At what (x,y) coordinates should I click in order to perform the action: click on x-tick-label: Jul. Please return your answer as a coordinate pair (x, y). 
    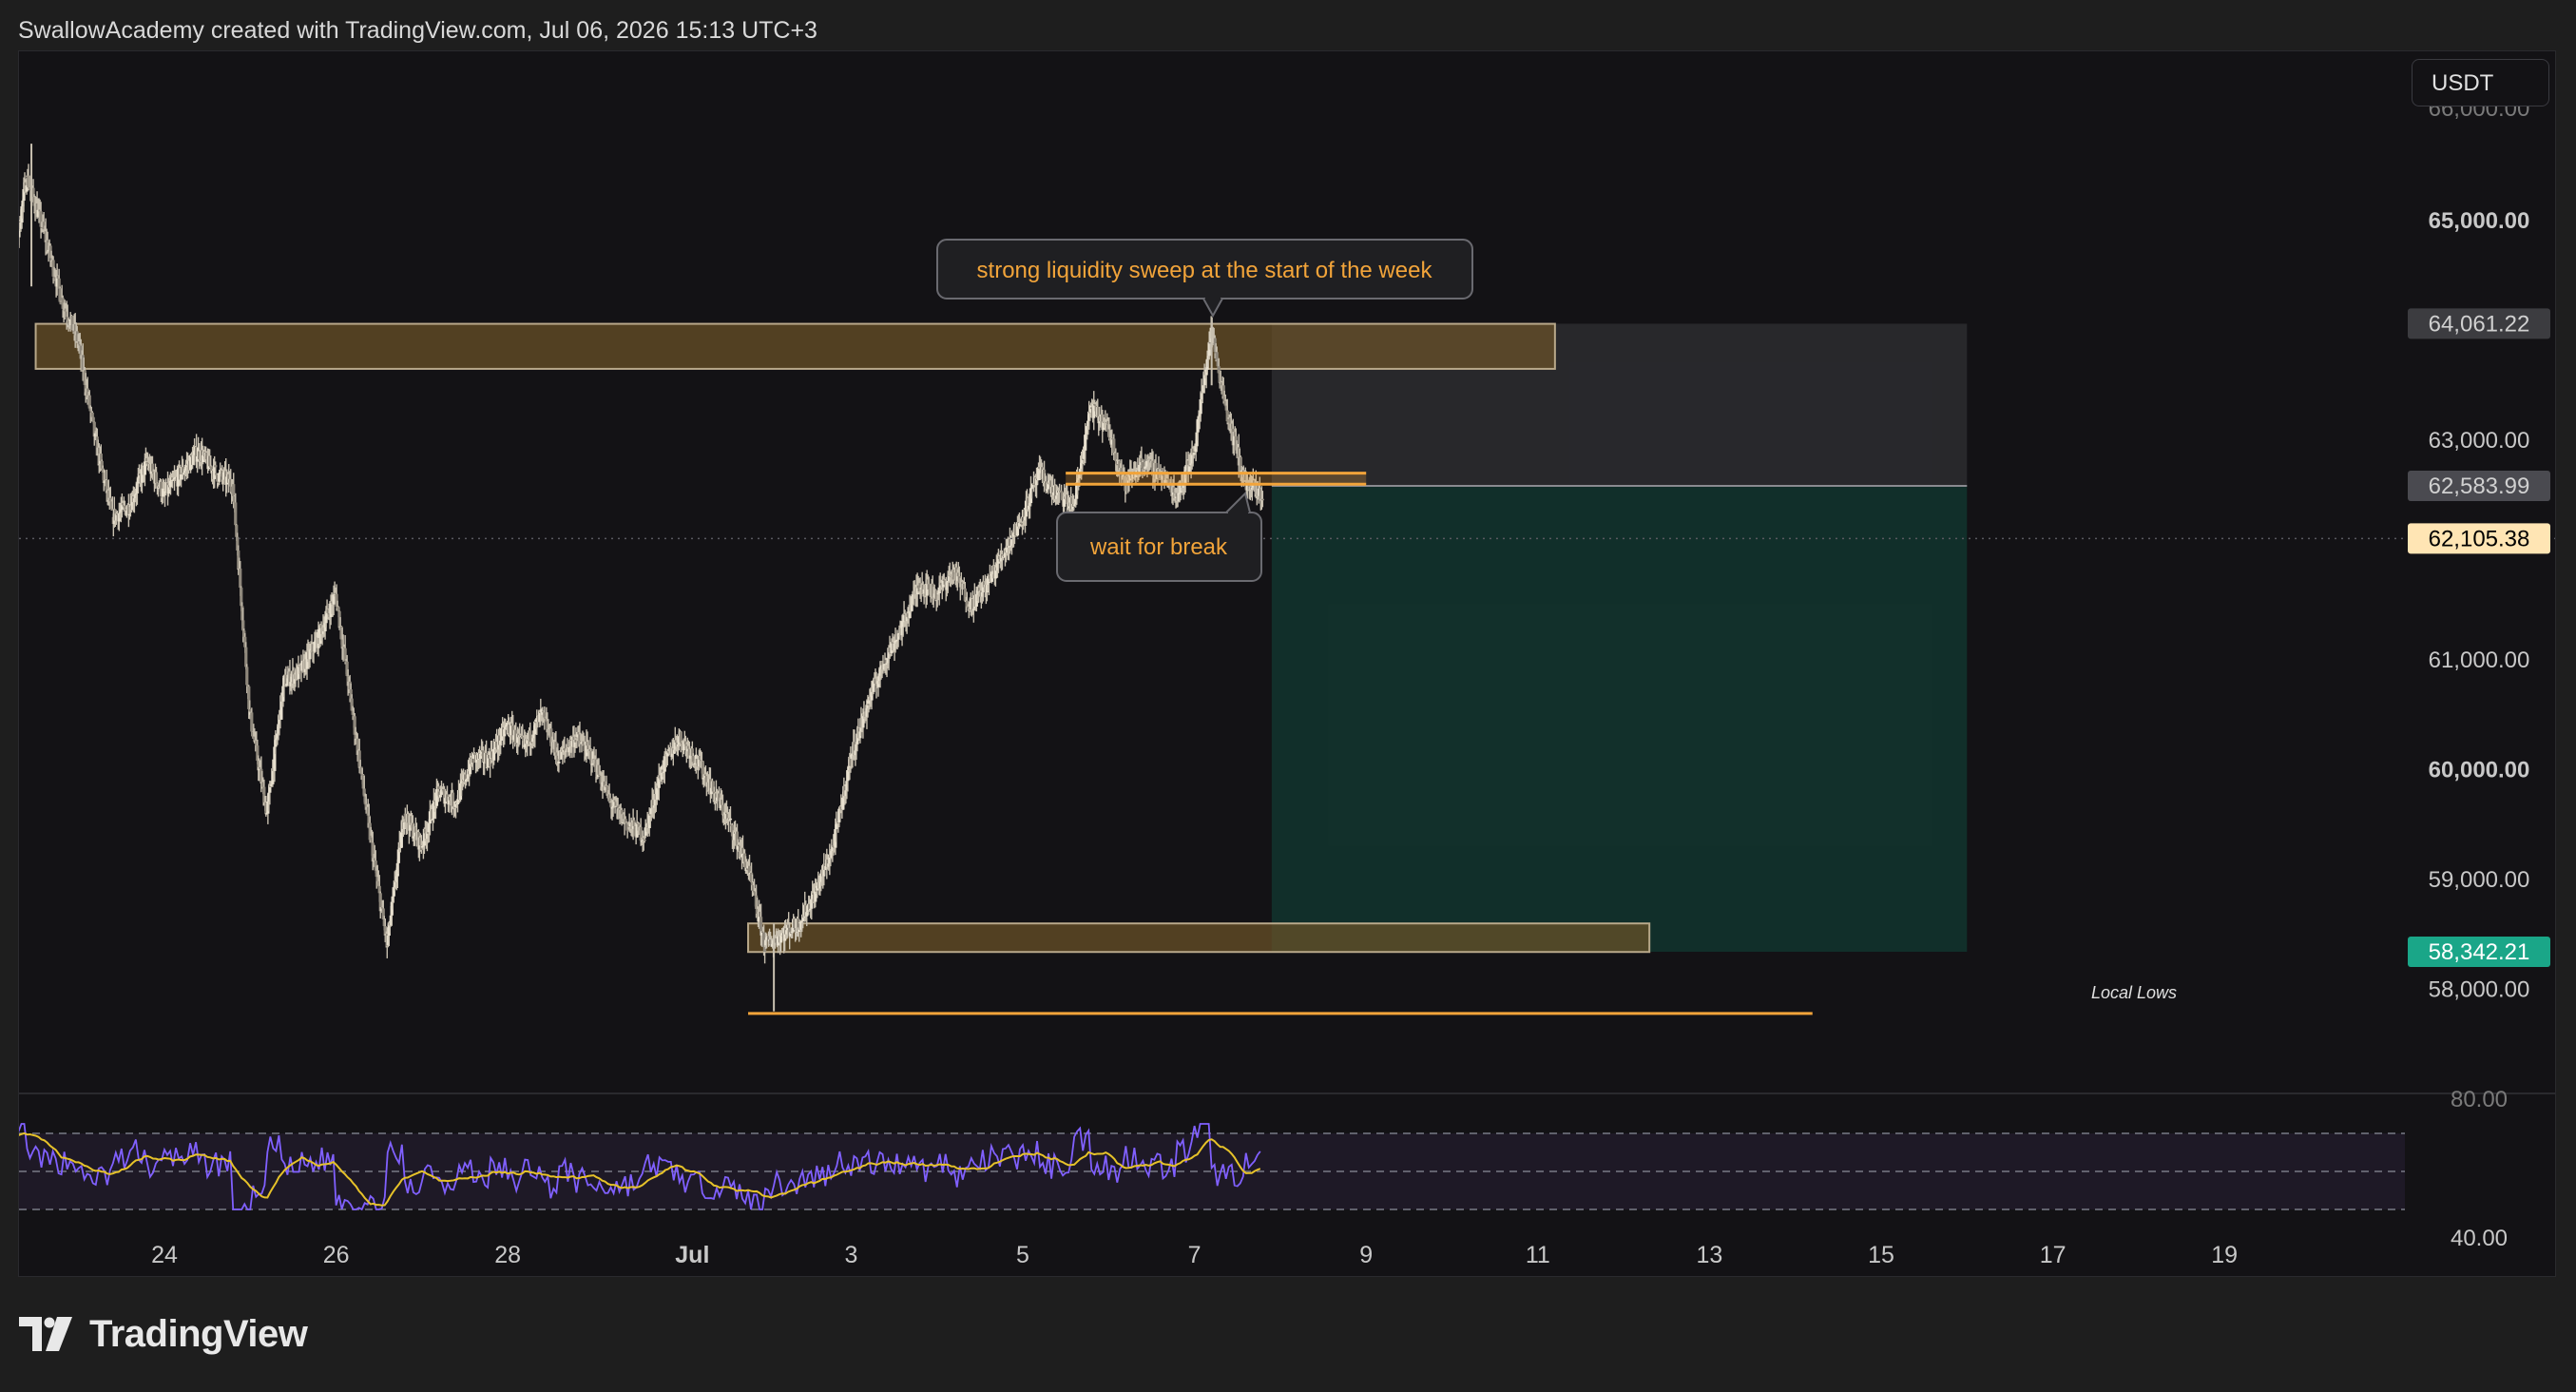
    Looking at the image, I should click on (692, 1255).